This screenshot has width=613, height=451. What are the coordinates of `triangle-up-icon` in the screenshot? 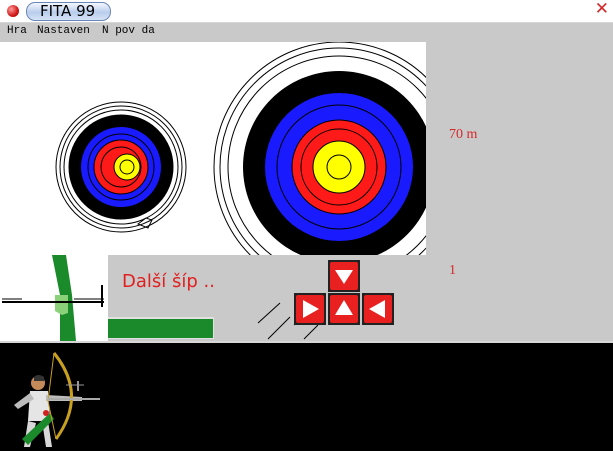 It's located at (344, 309).